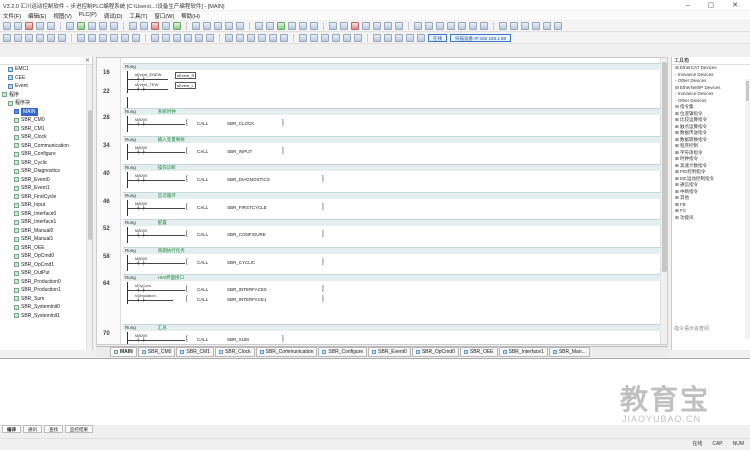  I want to click on close-icon: ✕, so click(87, 60).